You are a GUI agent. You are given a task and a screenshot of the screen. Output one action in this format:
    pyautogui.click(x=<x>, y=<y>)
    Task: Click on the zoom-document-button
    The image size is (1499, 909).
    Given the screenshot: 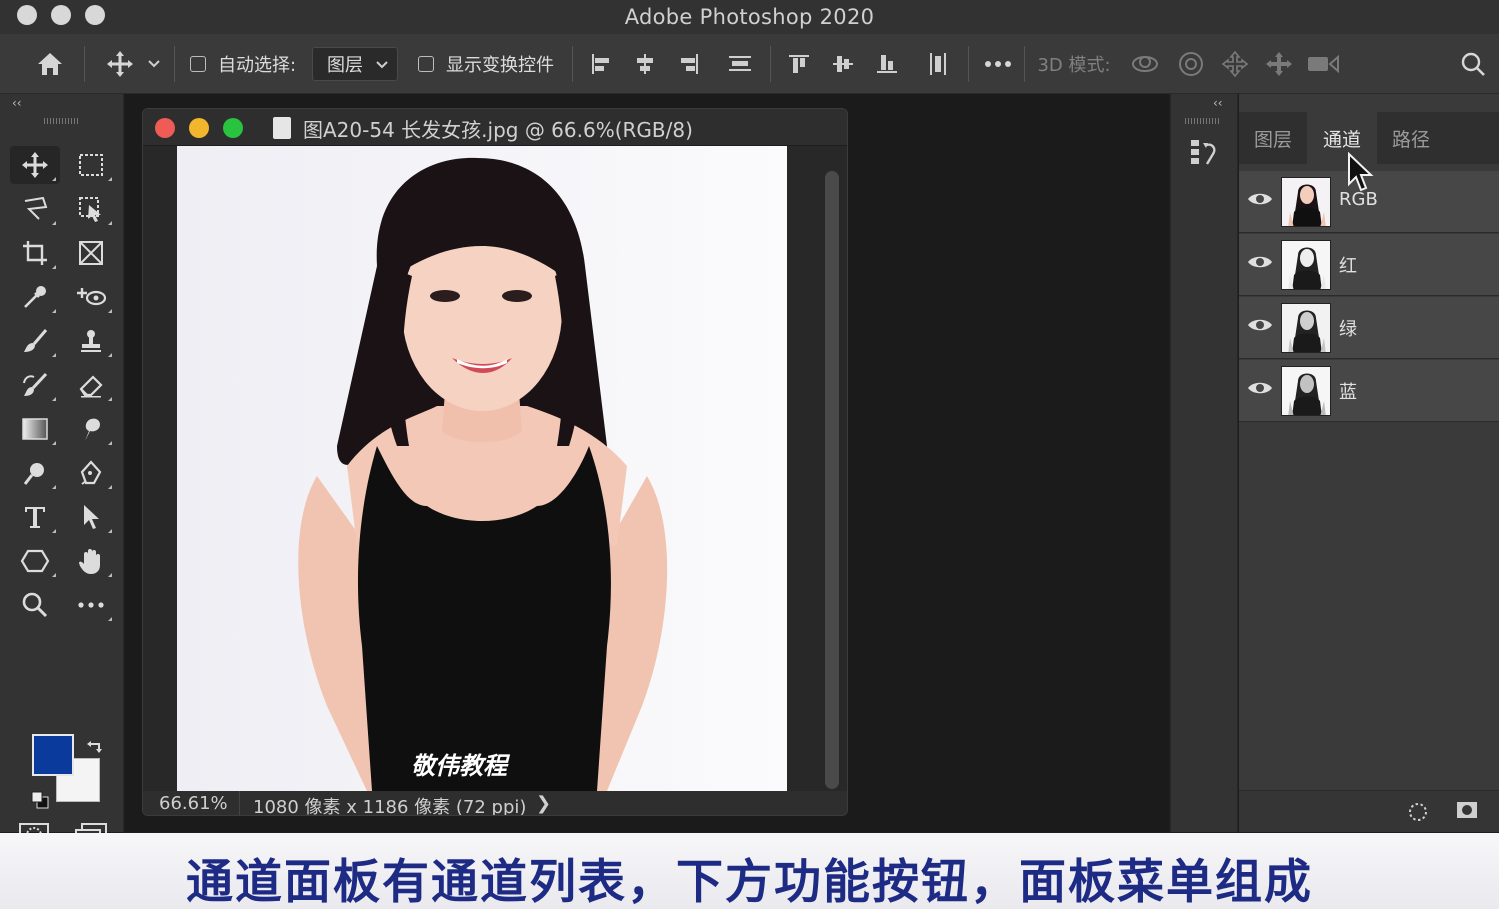 What is the action you would take?
    pyautogui.click(x=233, y=128)
    